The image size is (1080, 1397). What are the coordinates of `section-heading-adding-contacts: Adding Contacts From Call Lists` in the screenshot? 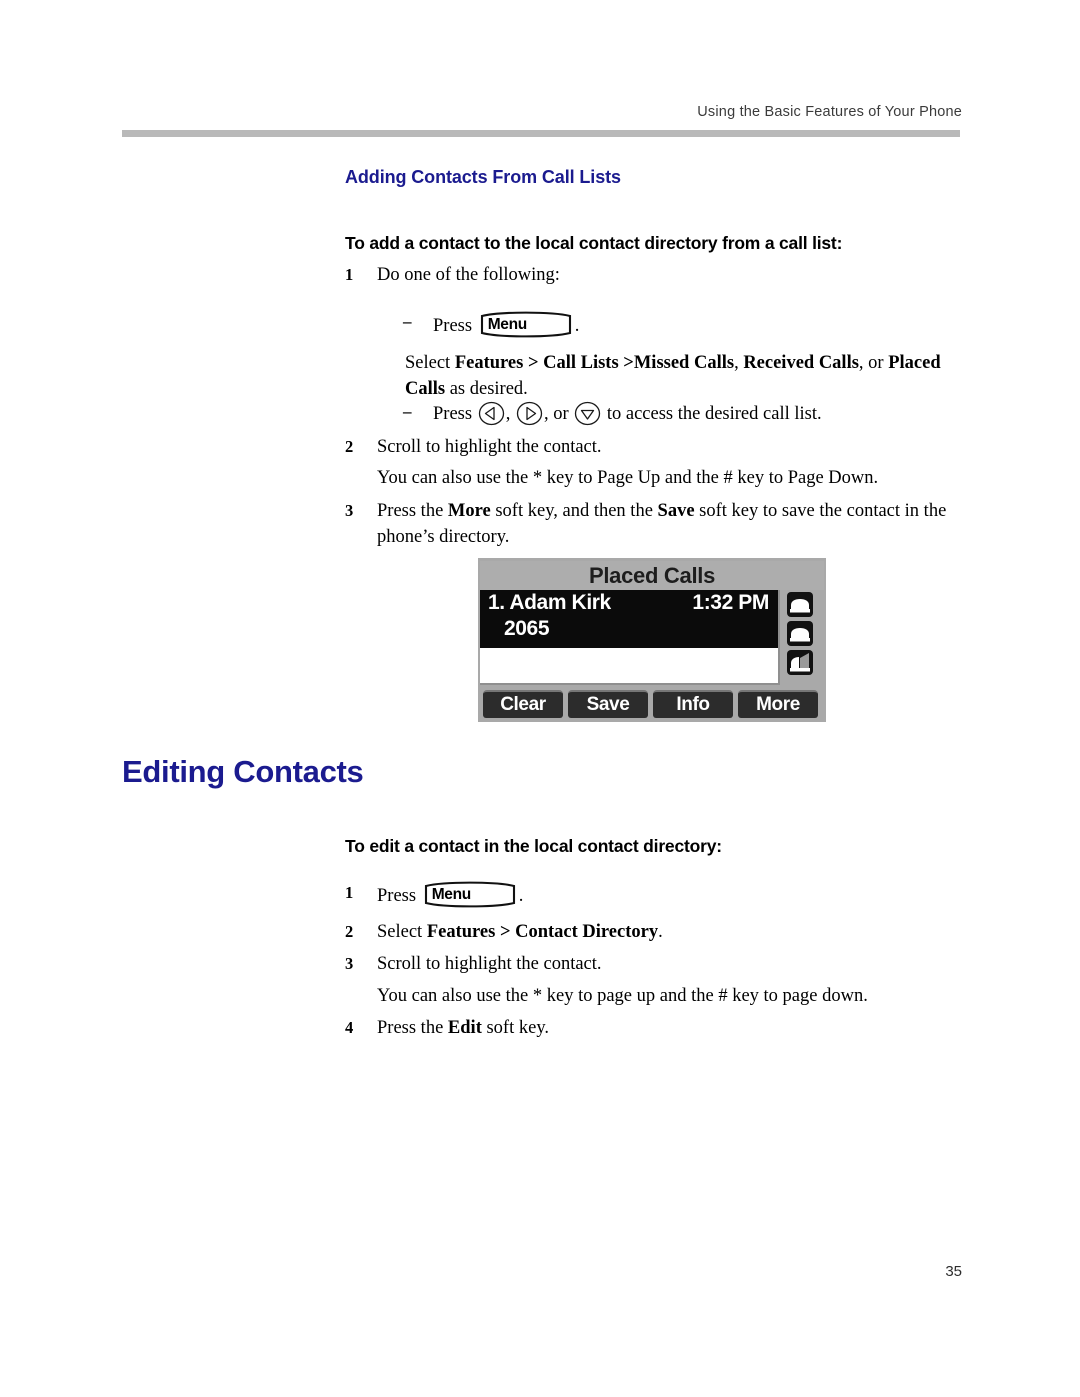 It's located at (483, 177).